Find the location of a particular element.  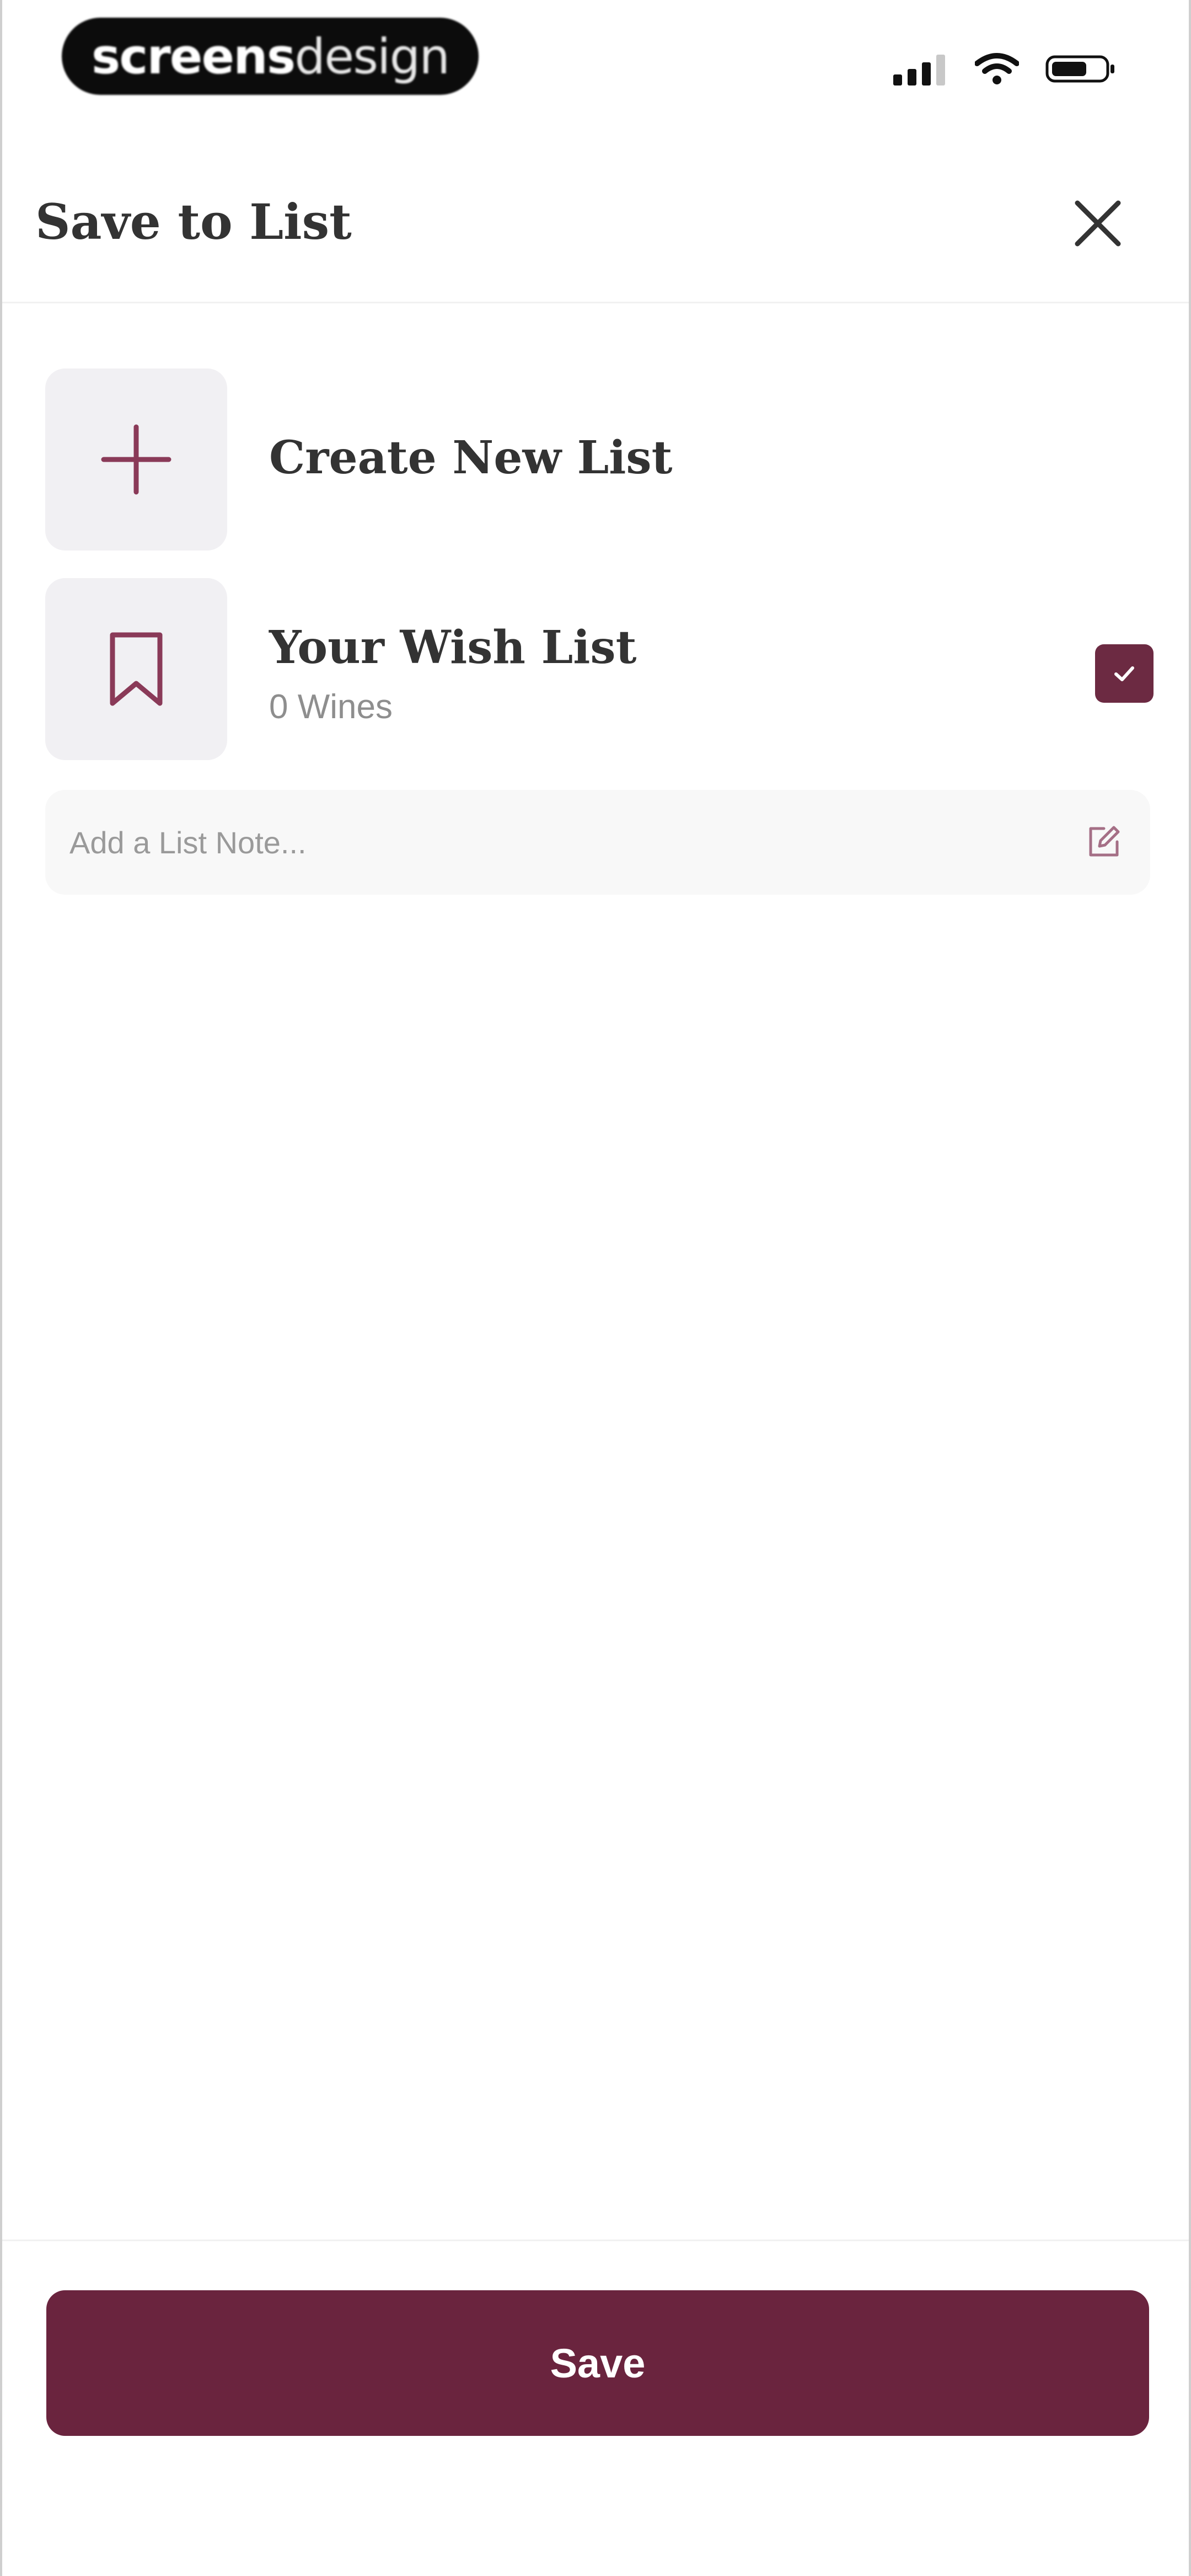

create-new-list-label: Create New List is located at coordinates (471, 457).